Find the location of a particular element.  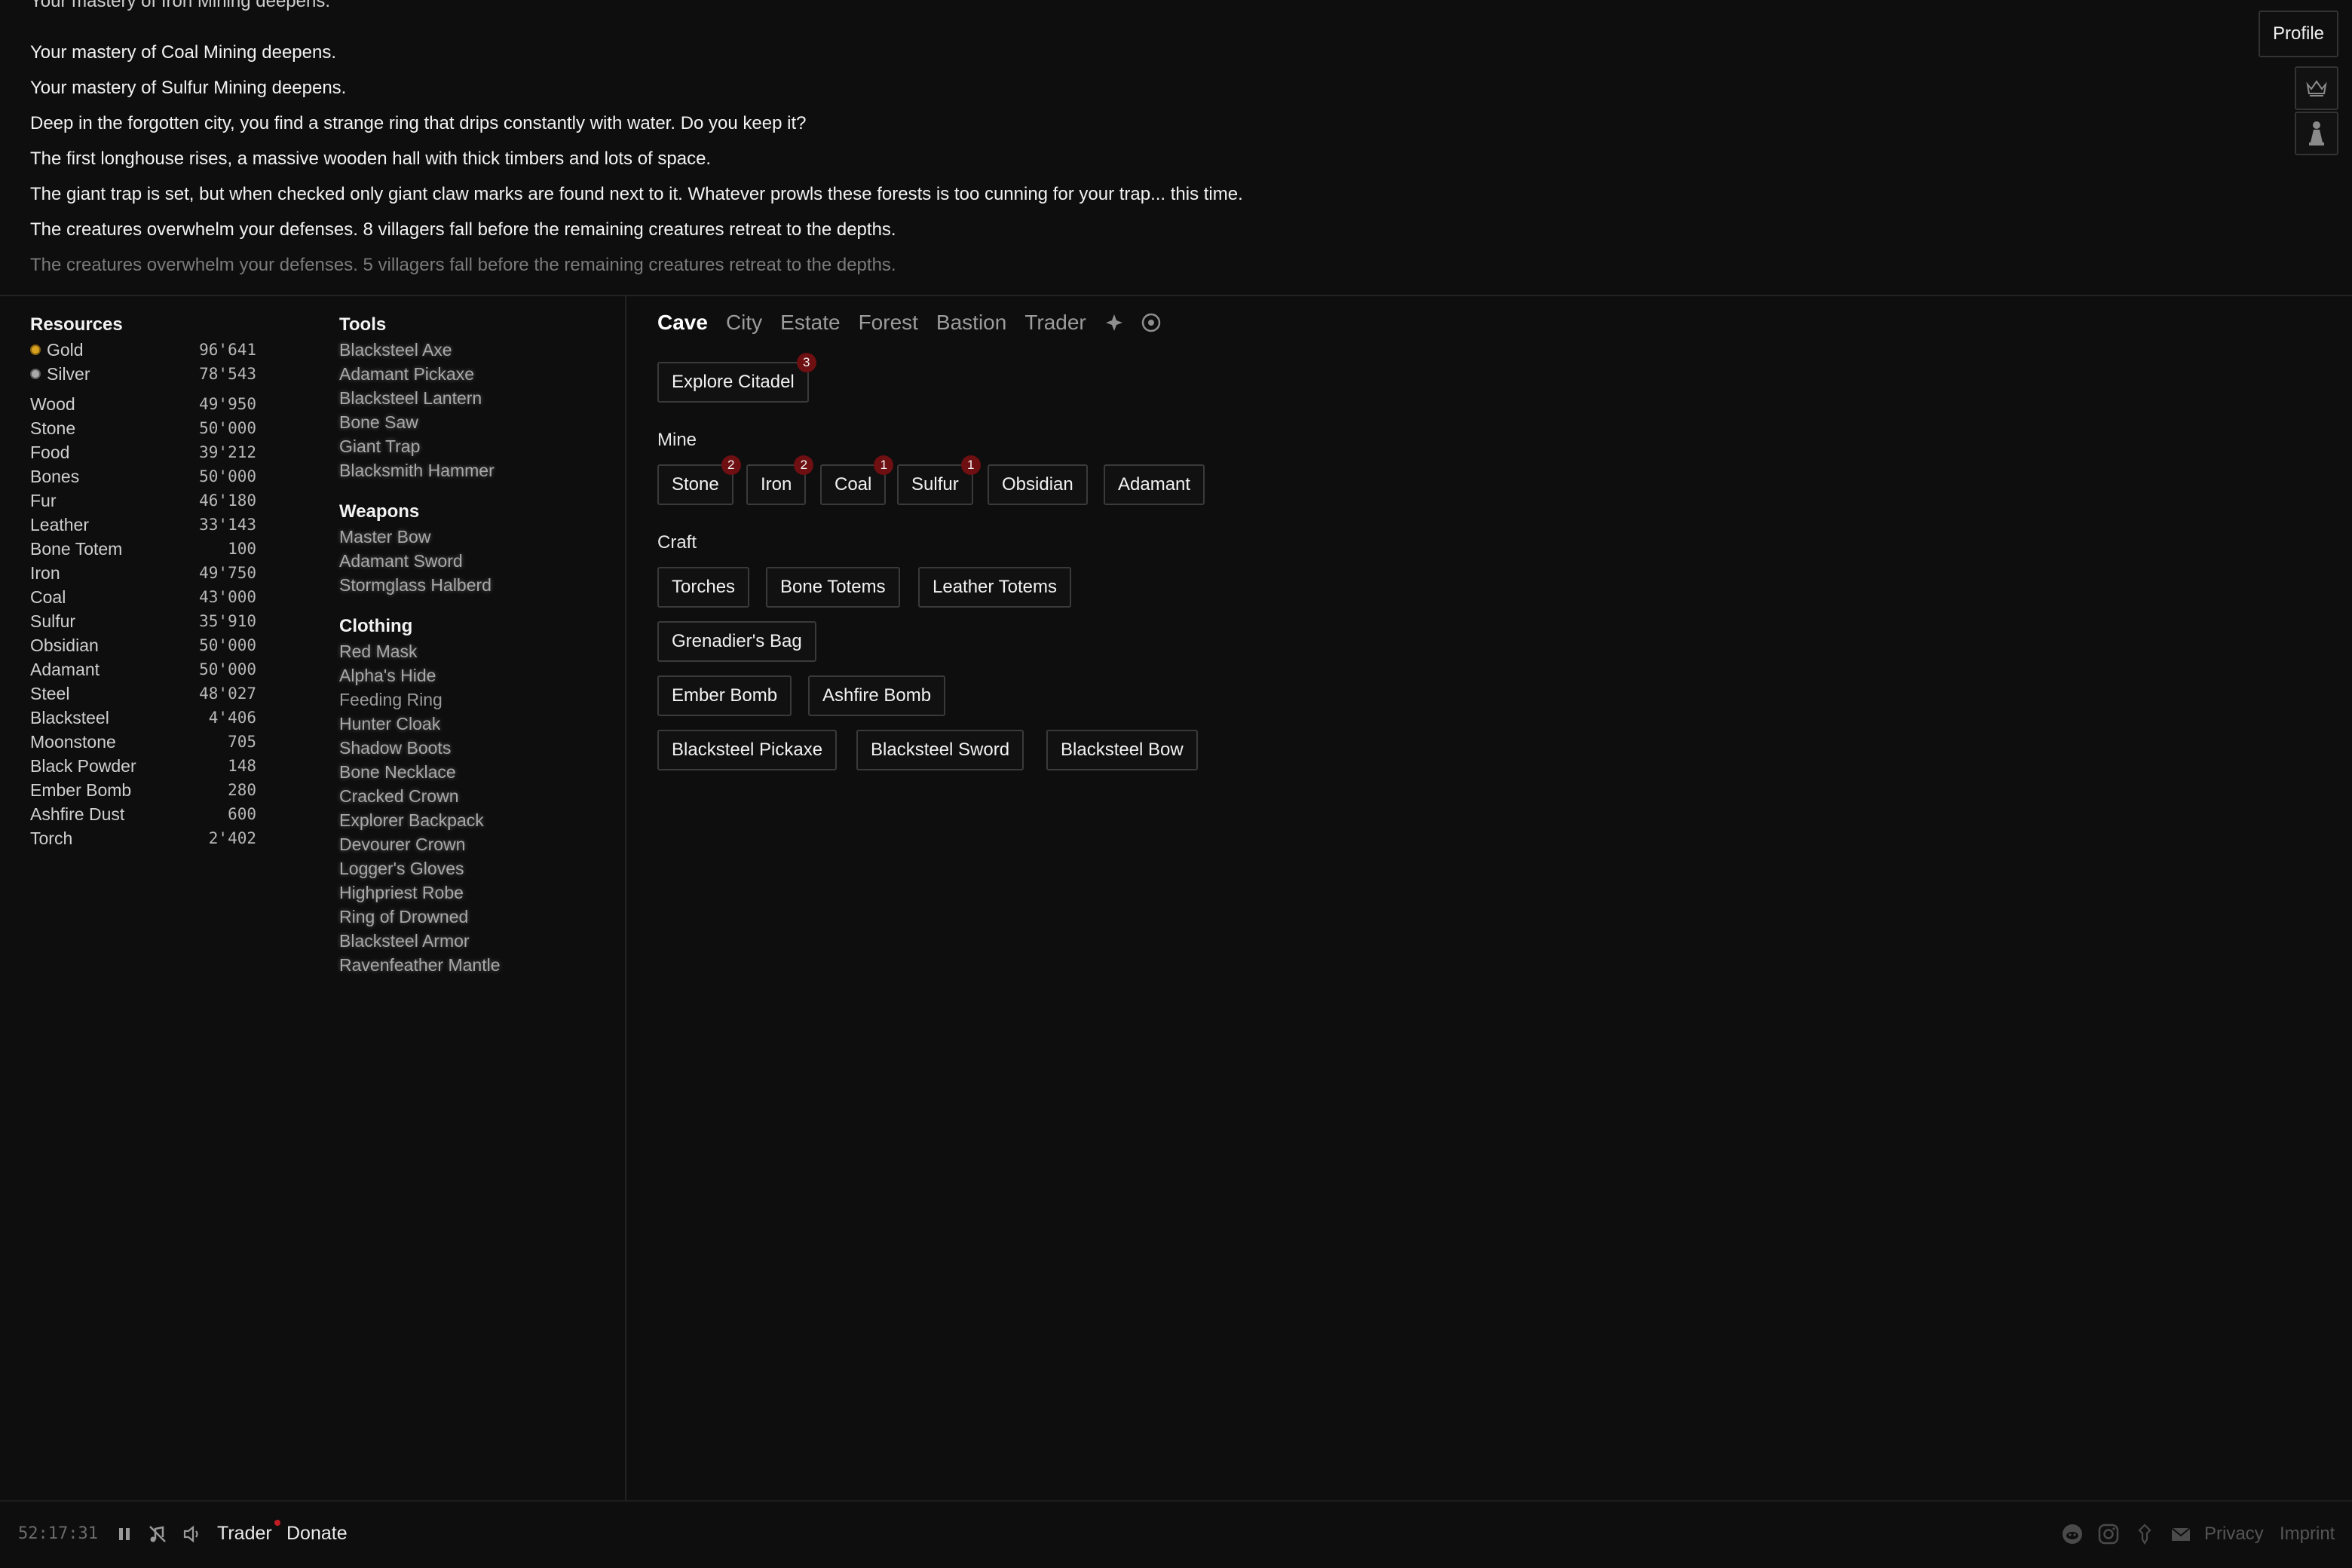

tab-trader: Trader is located at coordinates (1055, 323).